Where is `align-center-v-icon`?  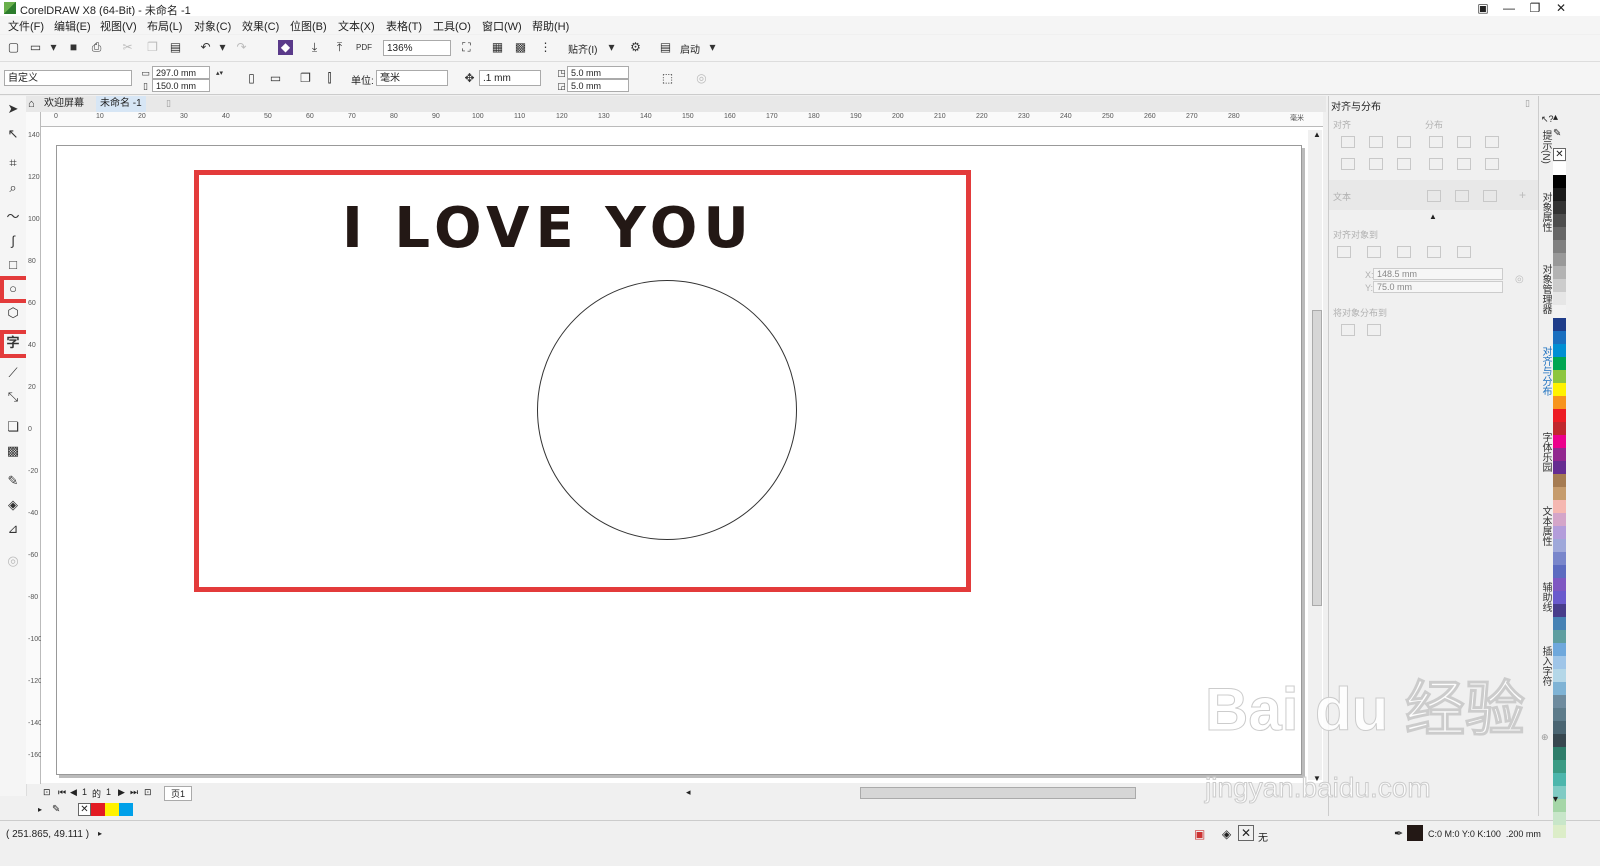
align-center-v-icon is located at coordinates (1376, 164).